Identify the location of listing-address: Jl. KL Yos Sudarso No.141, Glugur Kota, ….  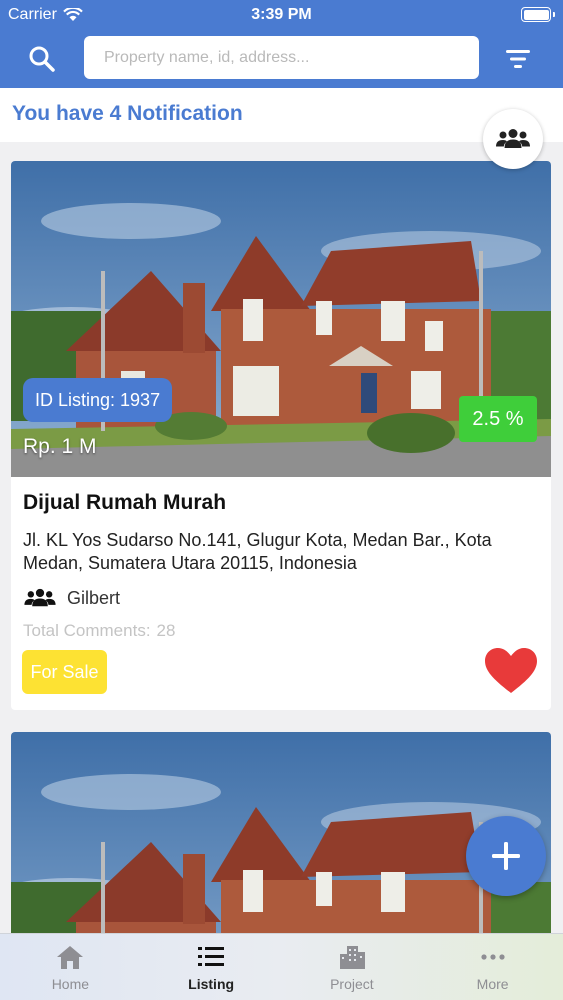
(257, 551).